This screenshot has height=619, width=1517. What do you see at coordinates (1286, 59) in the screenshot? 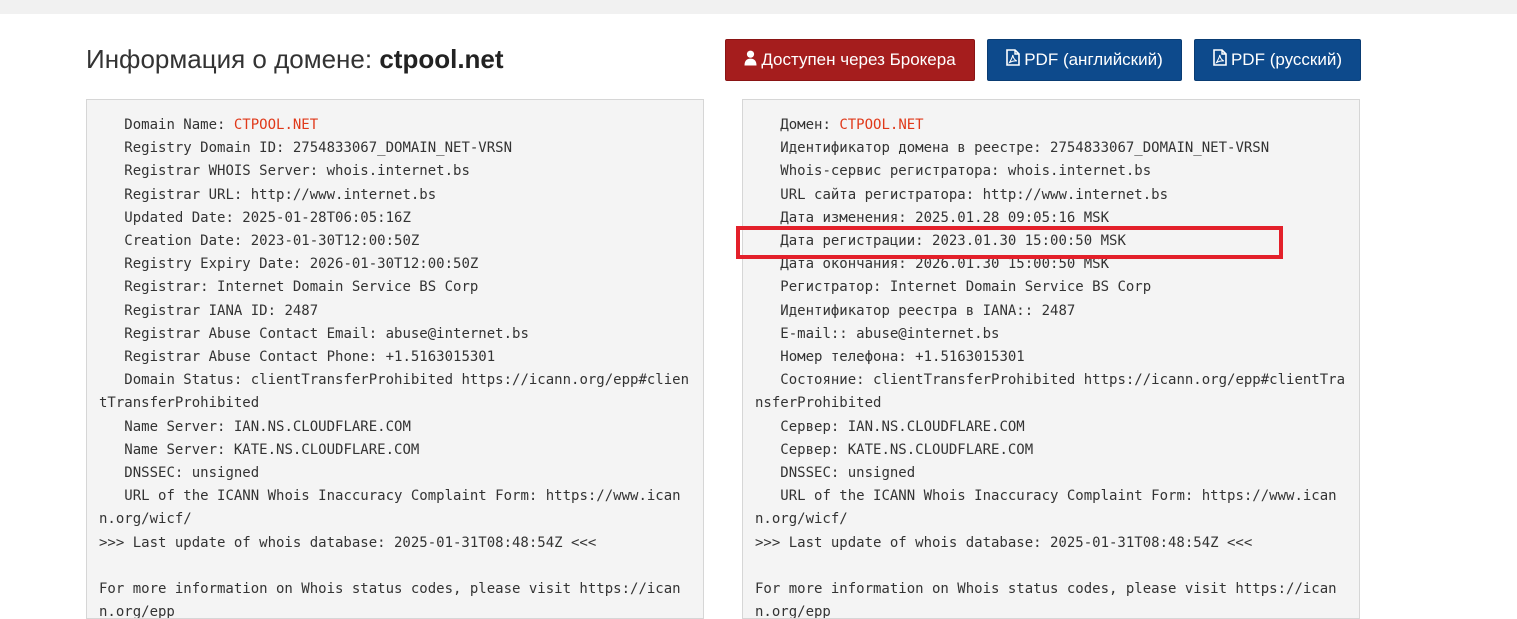
I see `pdf-russian-button-label: PDF (русский)` at bounding box center [1286, 59].